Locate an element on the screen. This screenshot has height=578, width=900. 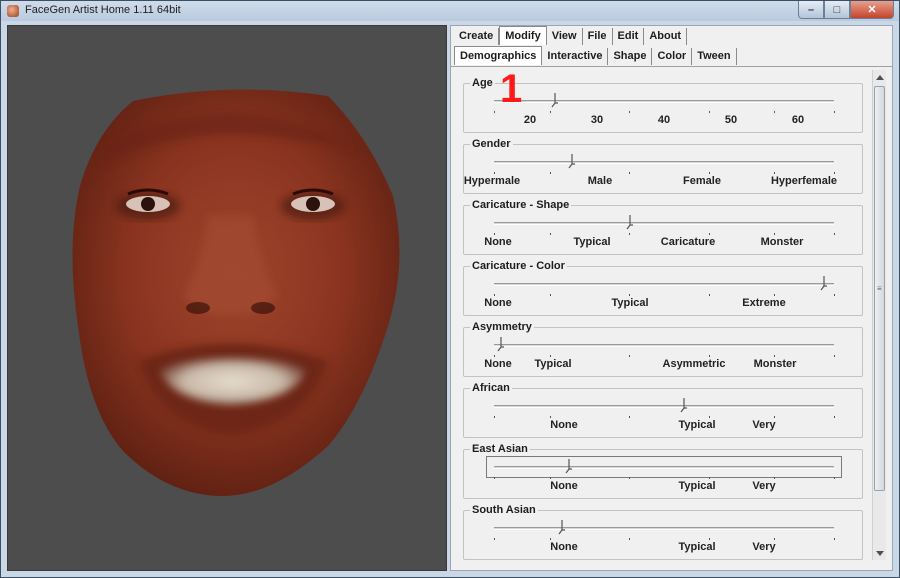
subtab-shape: Shape is located at coordinates (630, 56).